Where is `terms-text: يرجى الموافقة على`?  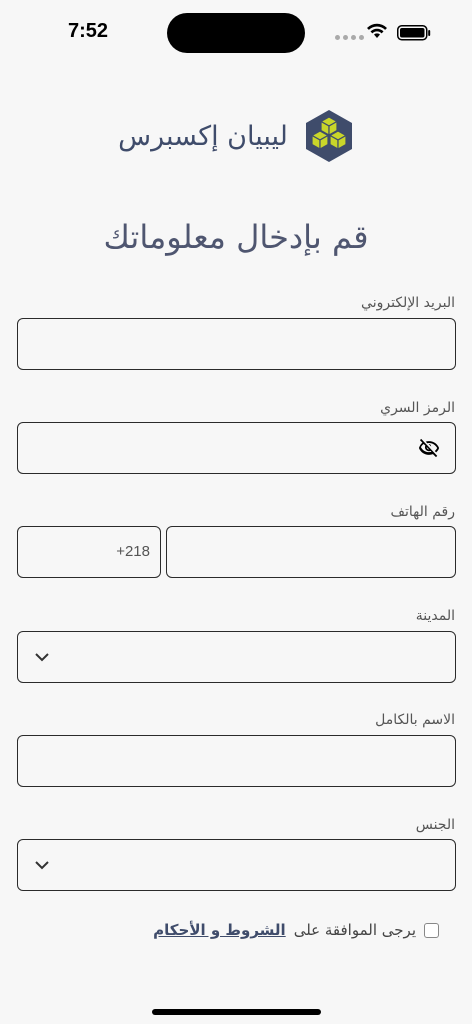 terms-text: يرجى الموافقة على is located at coordinates (354, 930).